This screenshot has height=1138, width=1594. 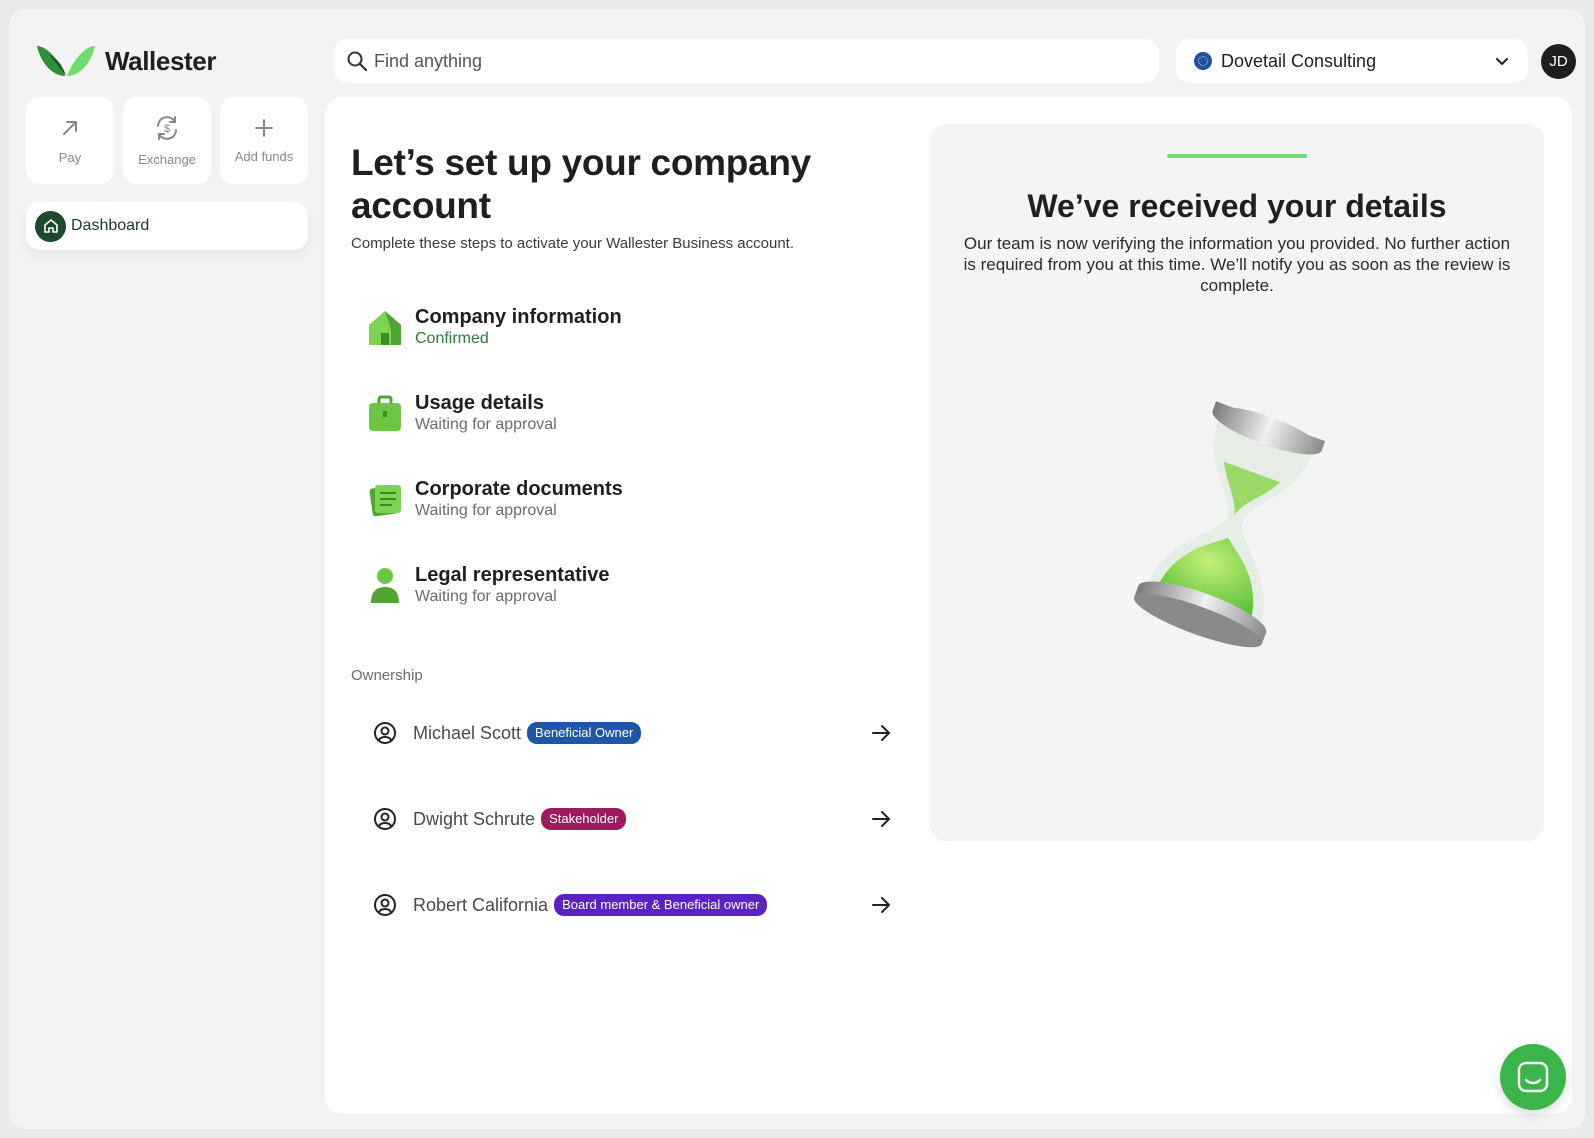 I want to click on chat-icon, so click(x=1533, y=1077).